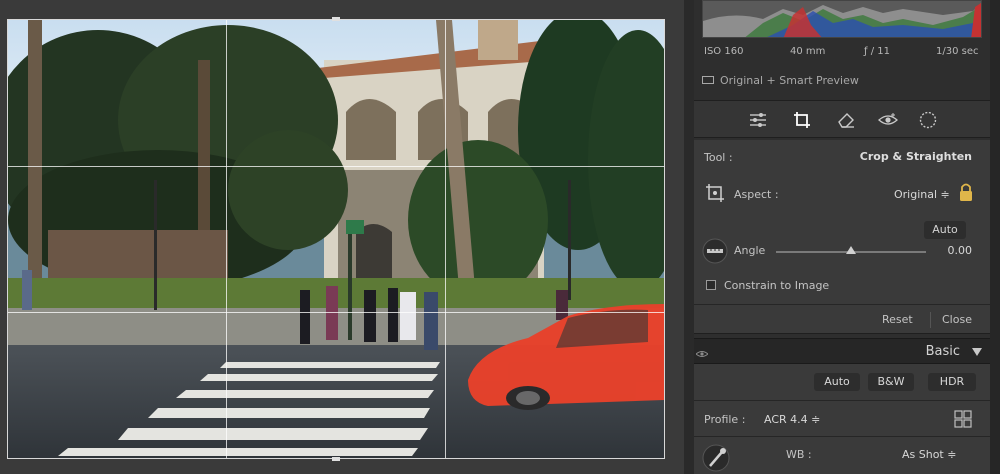  I want to click on focal-length-readout: 40 mm, so click(808, 51).